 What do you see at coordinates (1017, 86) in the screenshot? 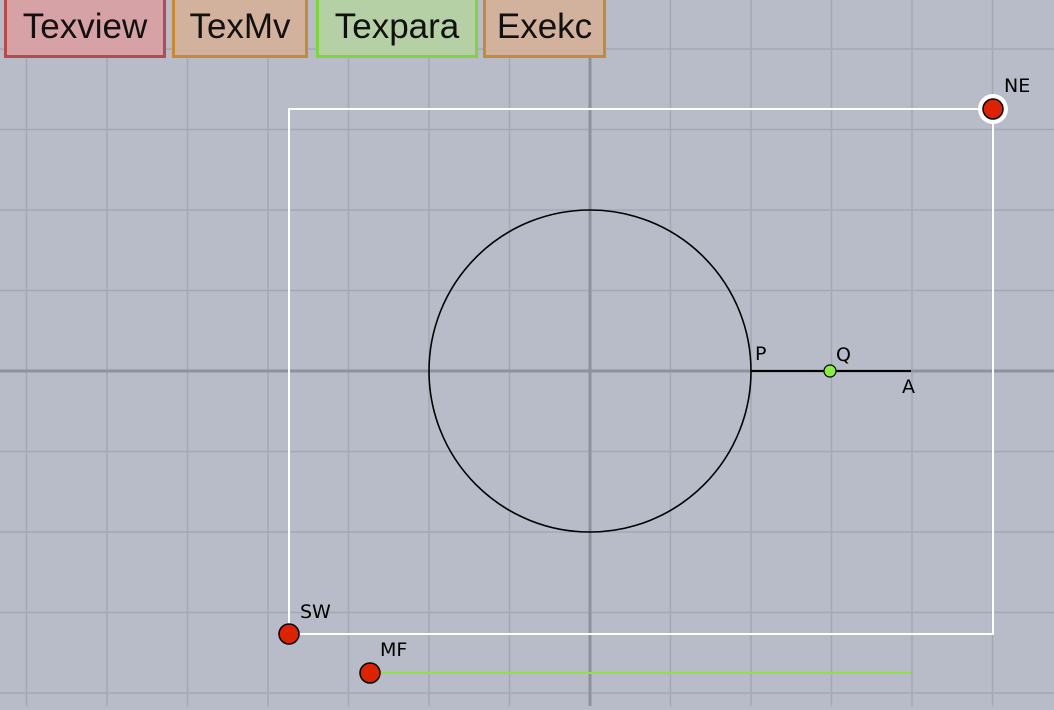
I see `point-ne-label: NE` at bounding box center [1017, 86].